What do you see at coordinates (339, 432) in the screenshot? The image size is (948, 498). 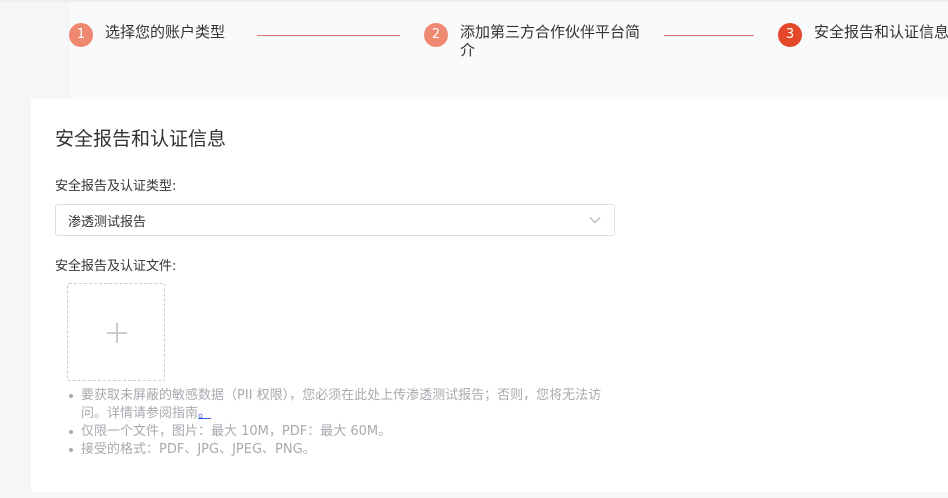 I see `note-size-limit: 仅限一个文件，图片：最大 10M，PDF：最大 60M。` at bounding box center [339, 432].